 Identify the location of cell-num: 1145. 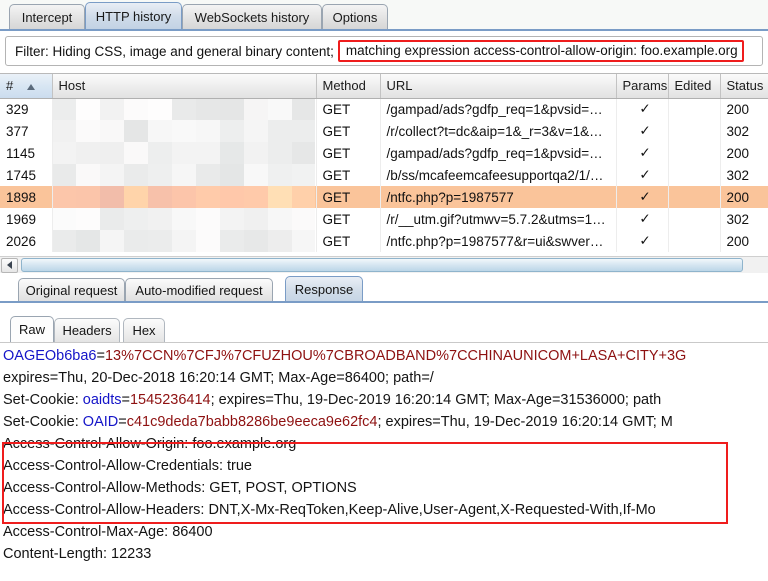
(26, 153).